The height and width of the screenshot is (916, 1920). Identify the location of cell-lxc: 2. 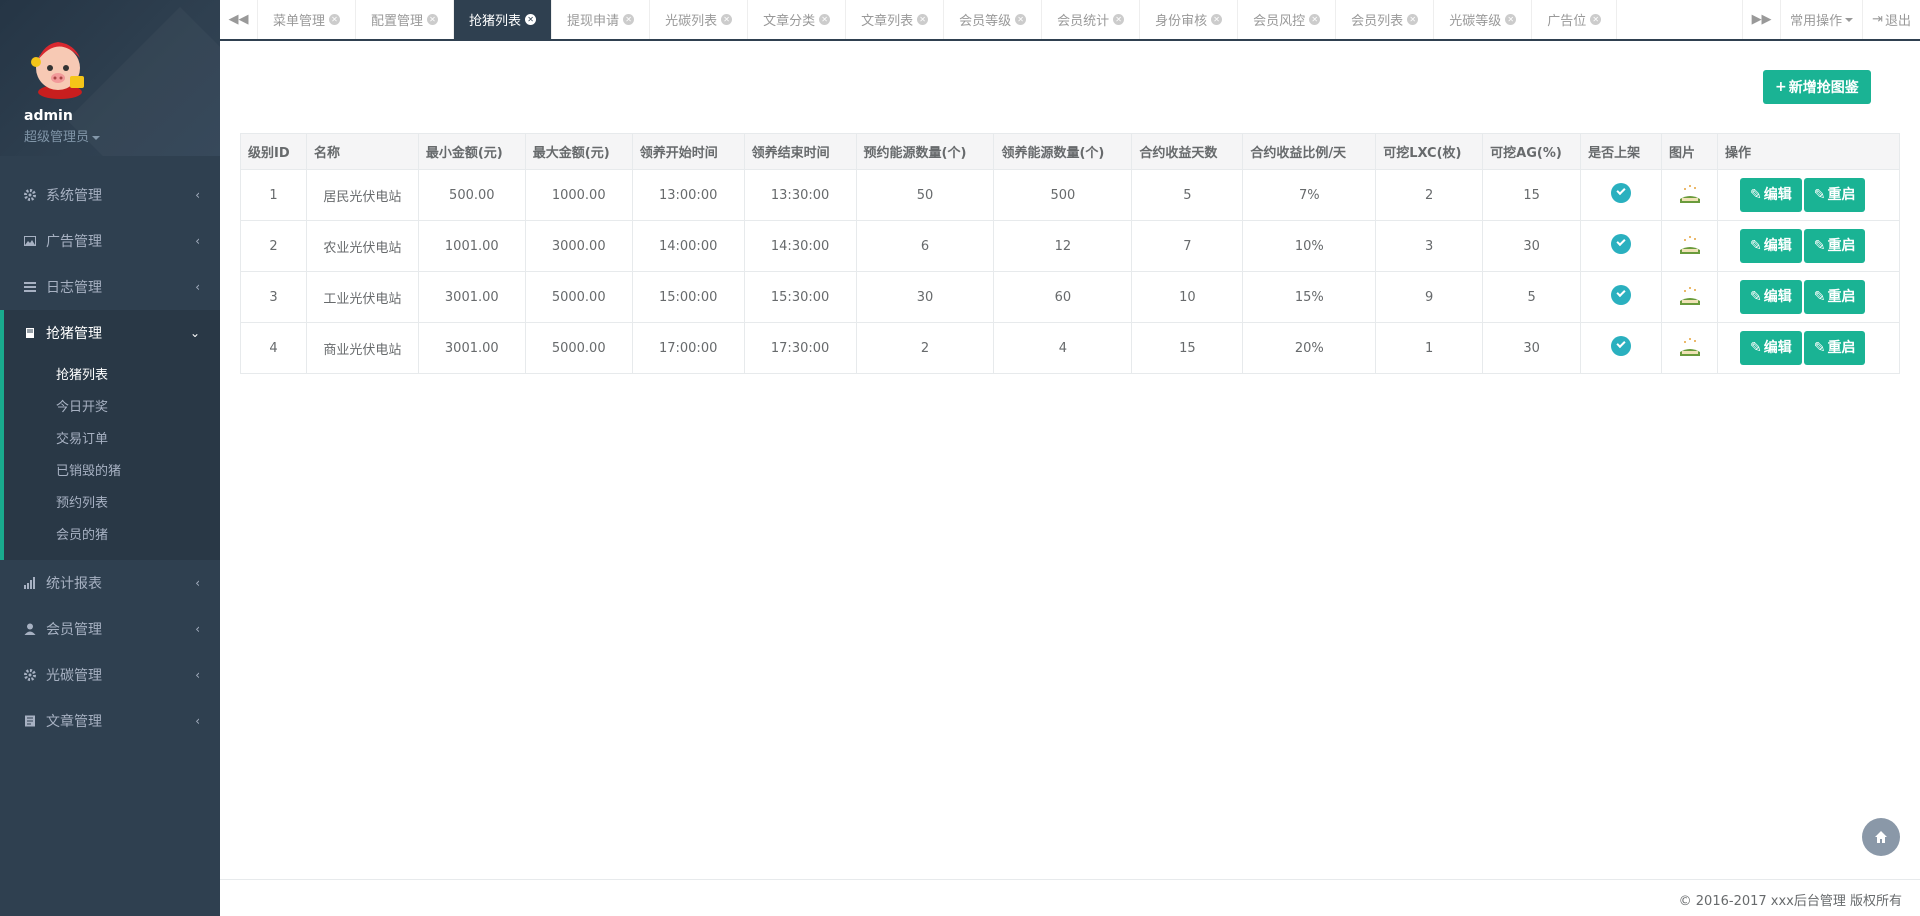
(1429, 195).